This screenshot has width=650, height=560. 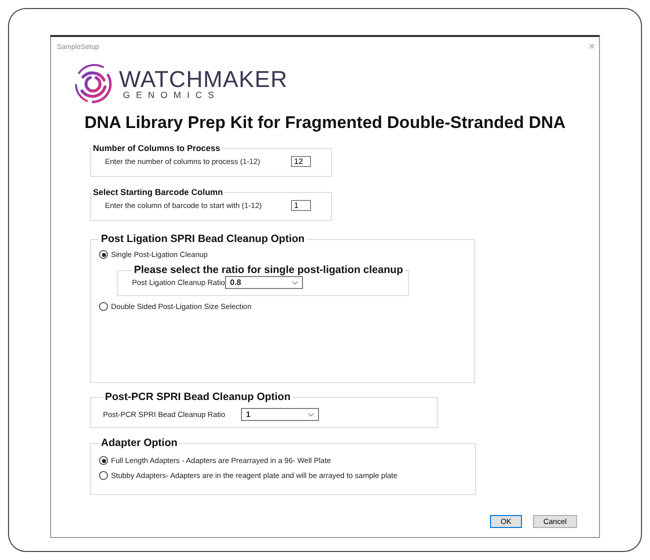 What do you see at coordinates (93, 84) in the screenshot?
I see `logo-icon` at bounding box center [93, 84].